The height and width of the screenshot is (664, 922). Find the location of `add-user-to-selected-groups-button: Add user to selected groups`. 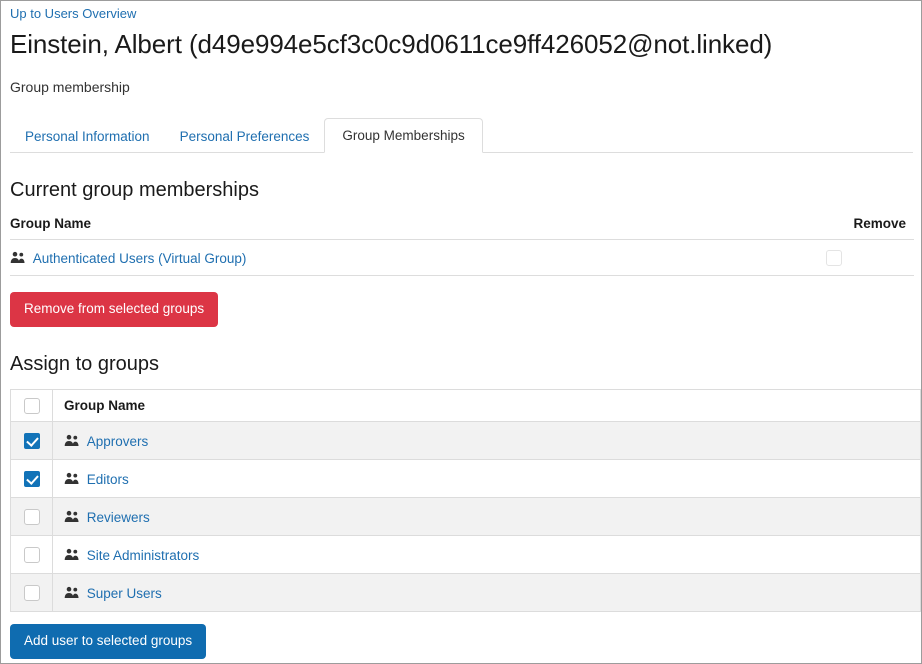

add-user-to-selected-groups-button: Add user to selected groups is located at coordinates (108, 642).